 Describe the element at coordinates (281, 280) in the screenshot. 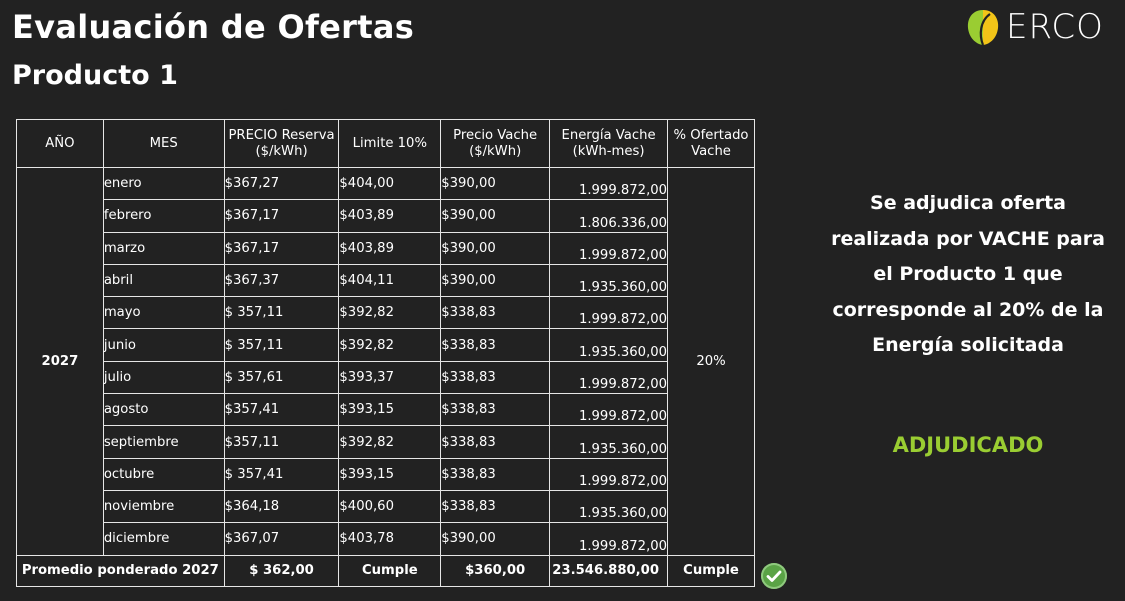

I see `reserve-price-cell: $367,37` at that location.